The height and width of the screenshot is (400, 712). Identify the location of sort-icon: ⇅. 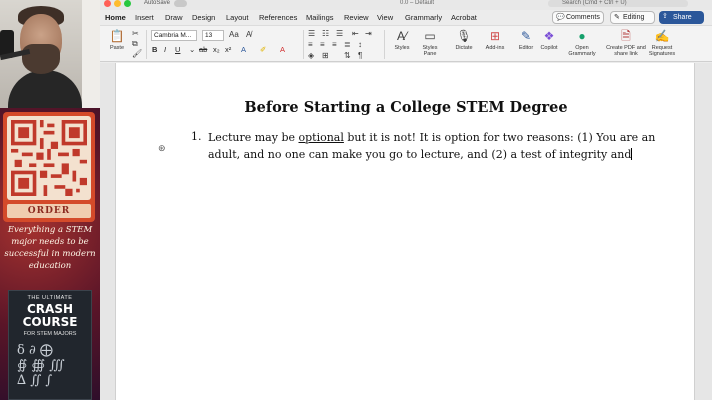
(347, 56).